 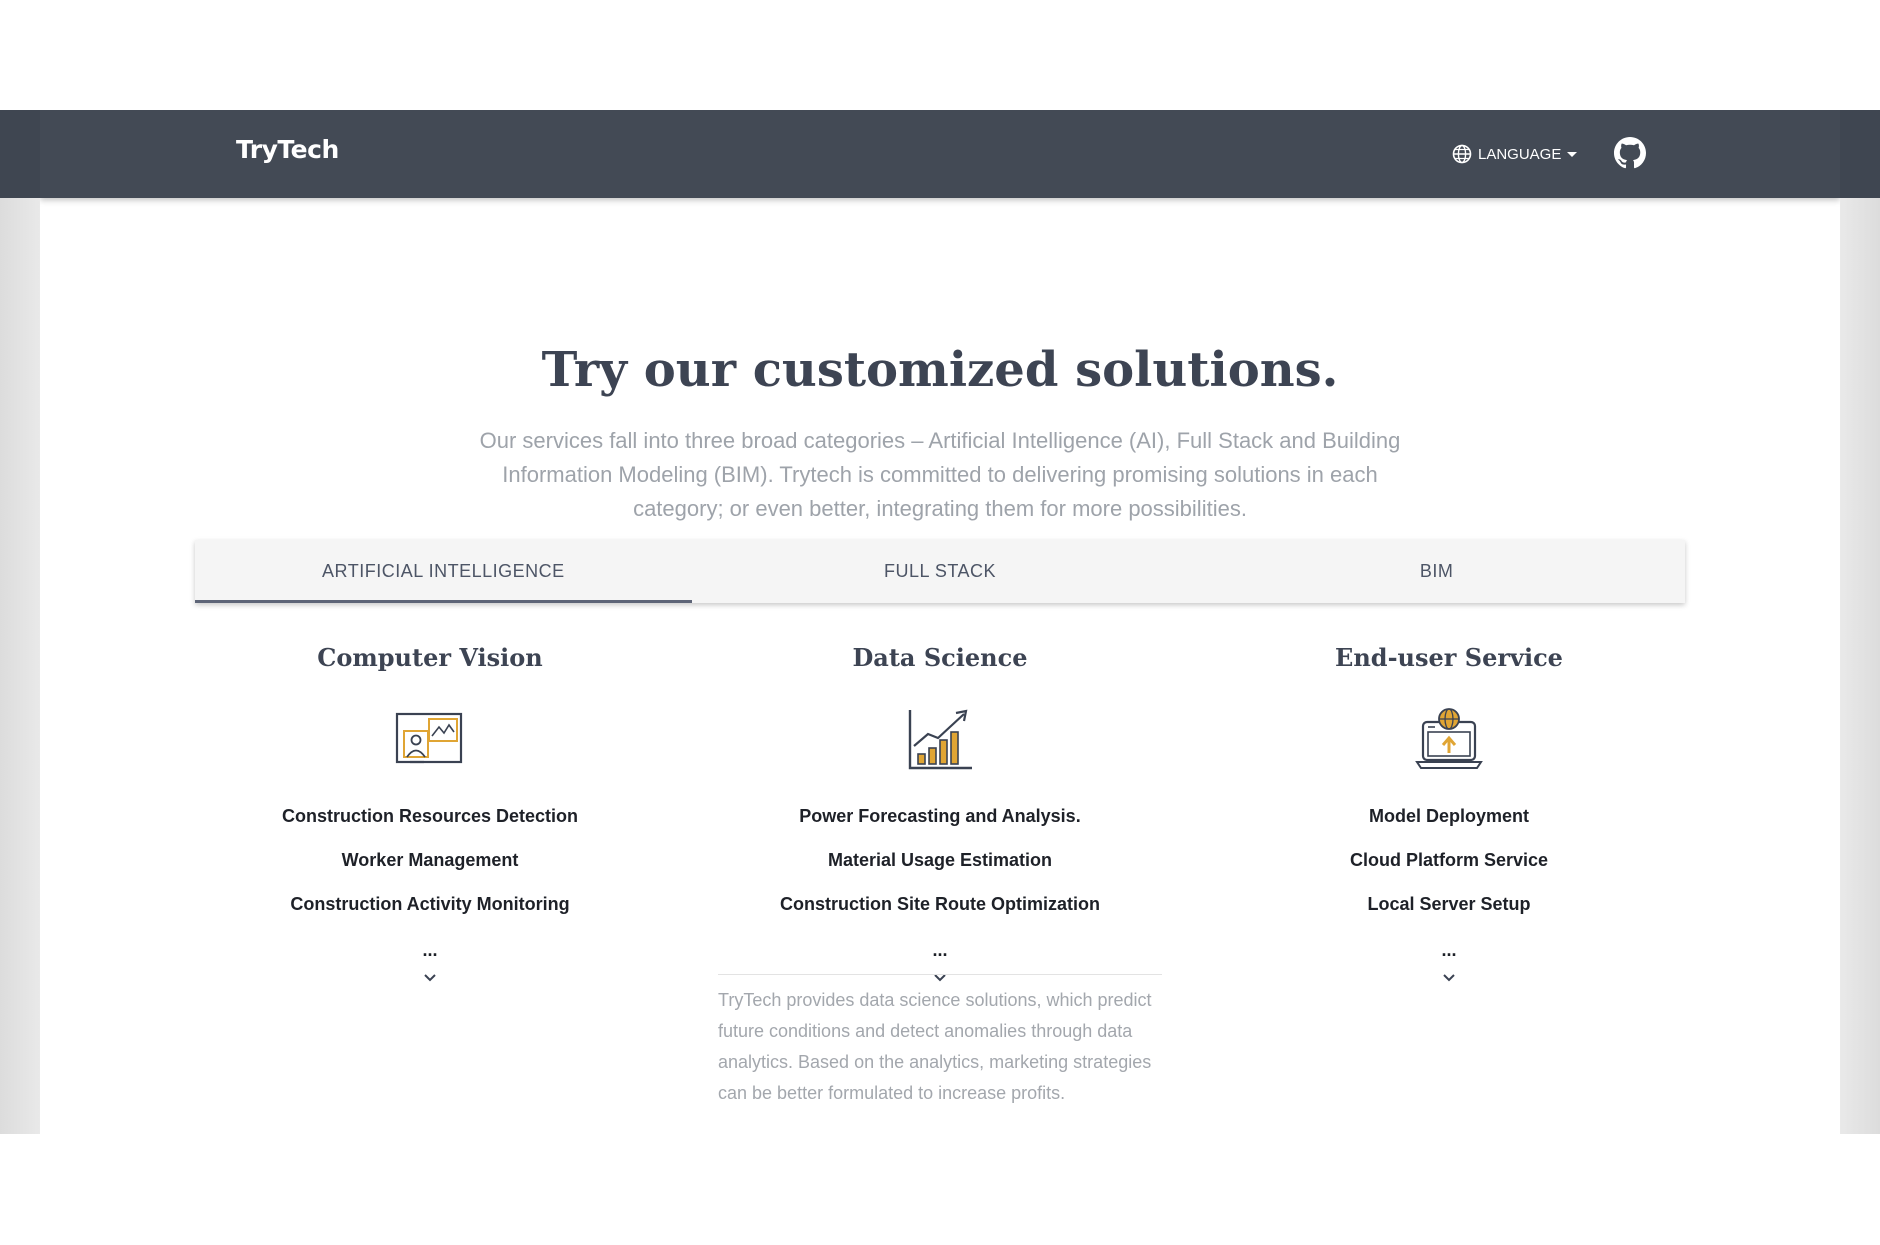 I want to click on service-card-title: Computer Vision, so click(x=430, y=657).